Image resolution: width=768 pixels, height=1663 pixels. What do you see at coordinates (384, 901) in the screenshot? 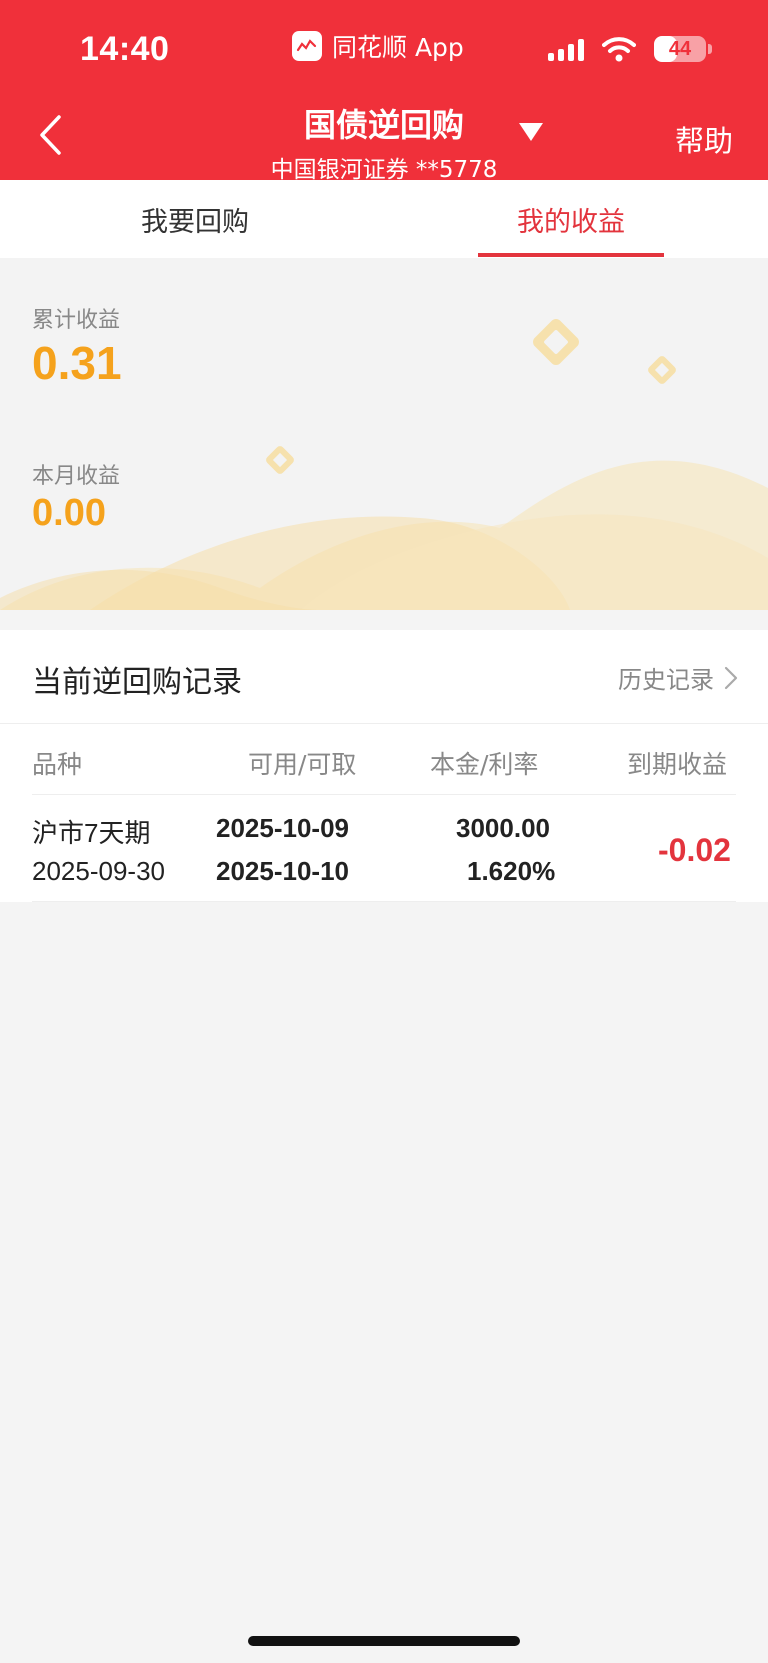
I see `row-divider` at bounding box center [384, 901].